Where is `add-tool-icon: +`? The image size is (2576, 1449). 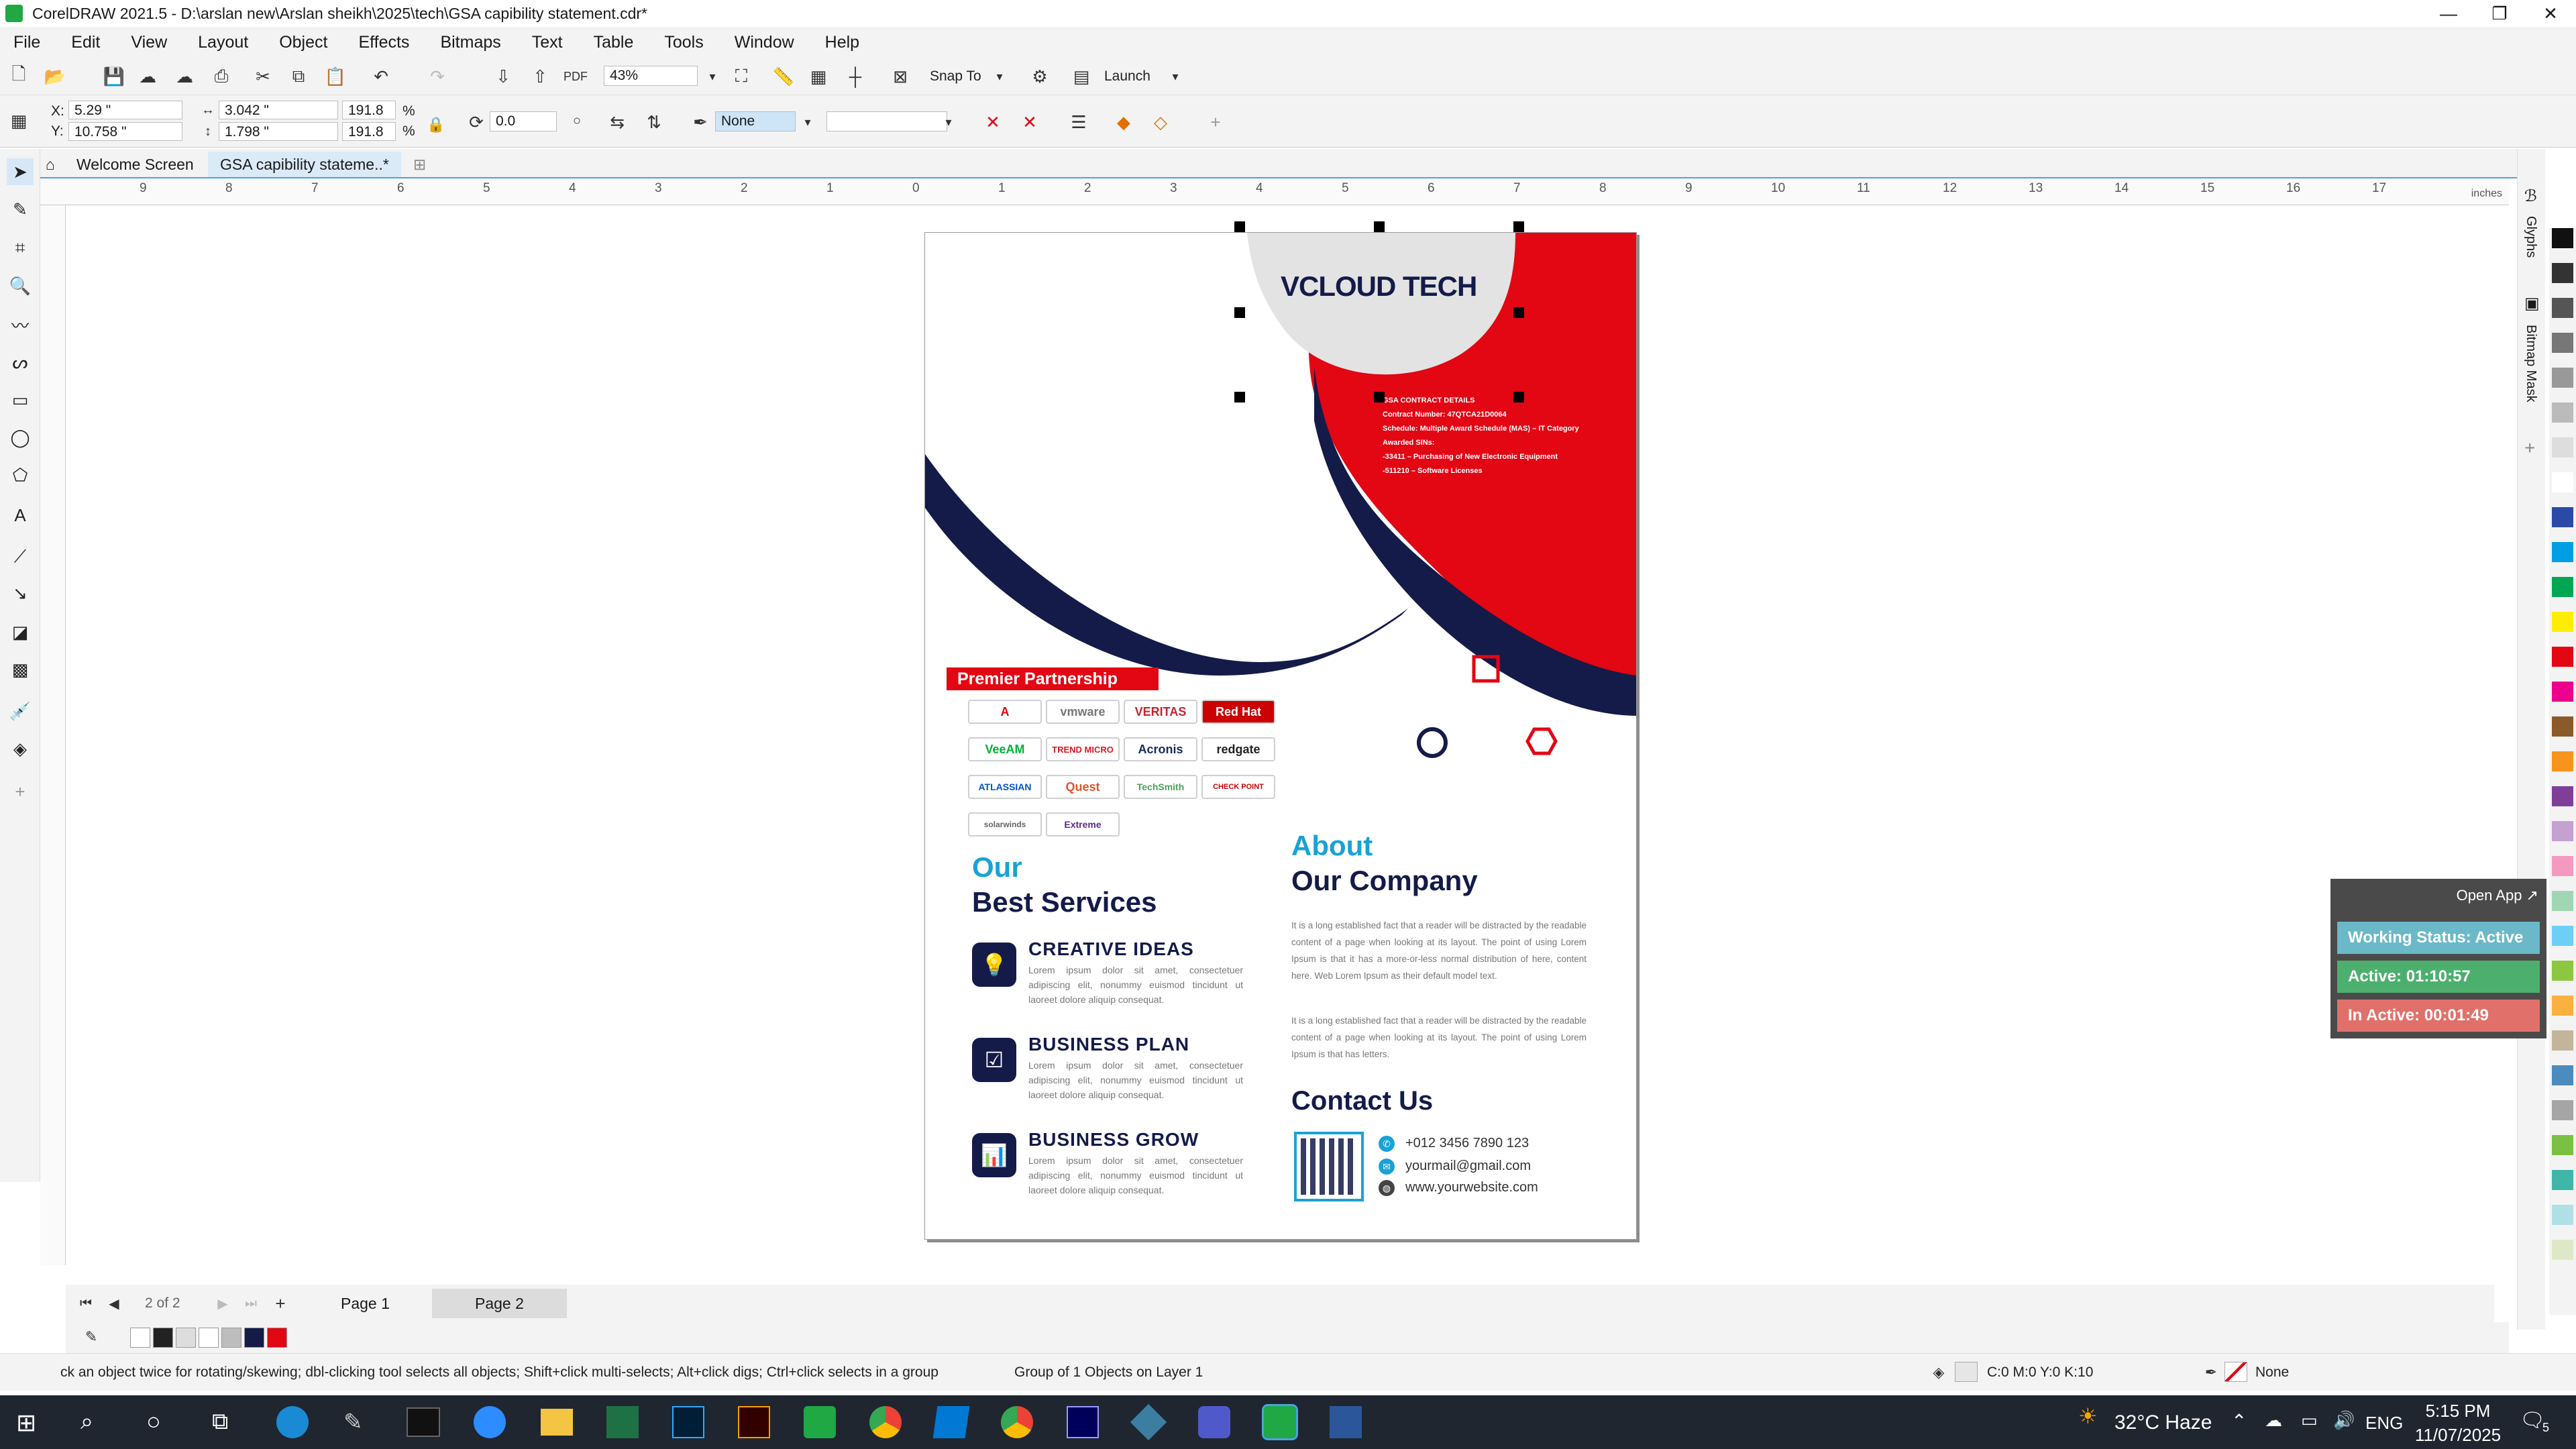 add-tool-icon: + is located at coordinates (20, 791).